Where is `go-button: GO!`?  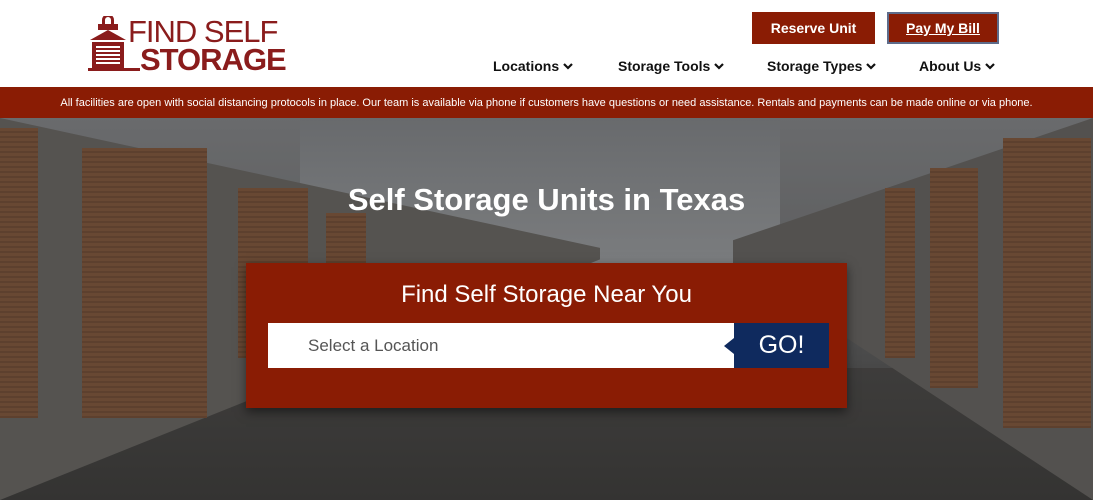 go-button: GO! is located at coordinates (776, 345).